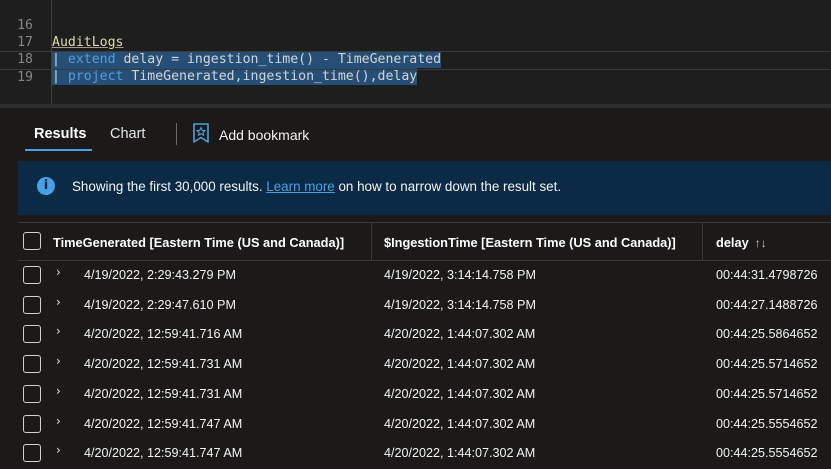 The width and height of the screenshot is (831, 469). Describe the element at coordinates (201, 135) in the screenshot. I see `bookmark-star-icon` at that location.